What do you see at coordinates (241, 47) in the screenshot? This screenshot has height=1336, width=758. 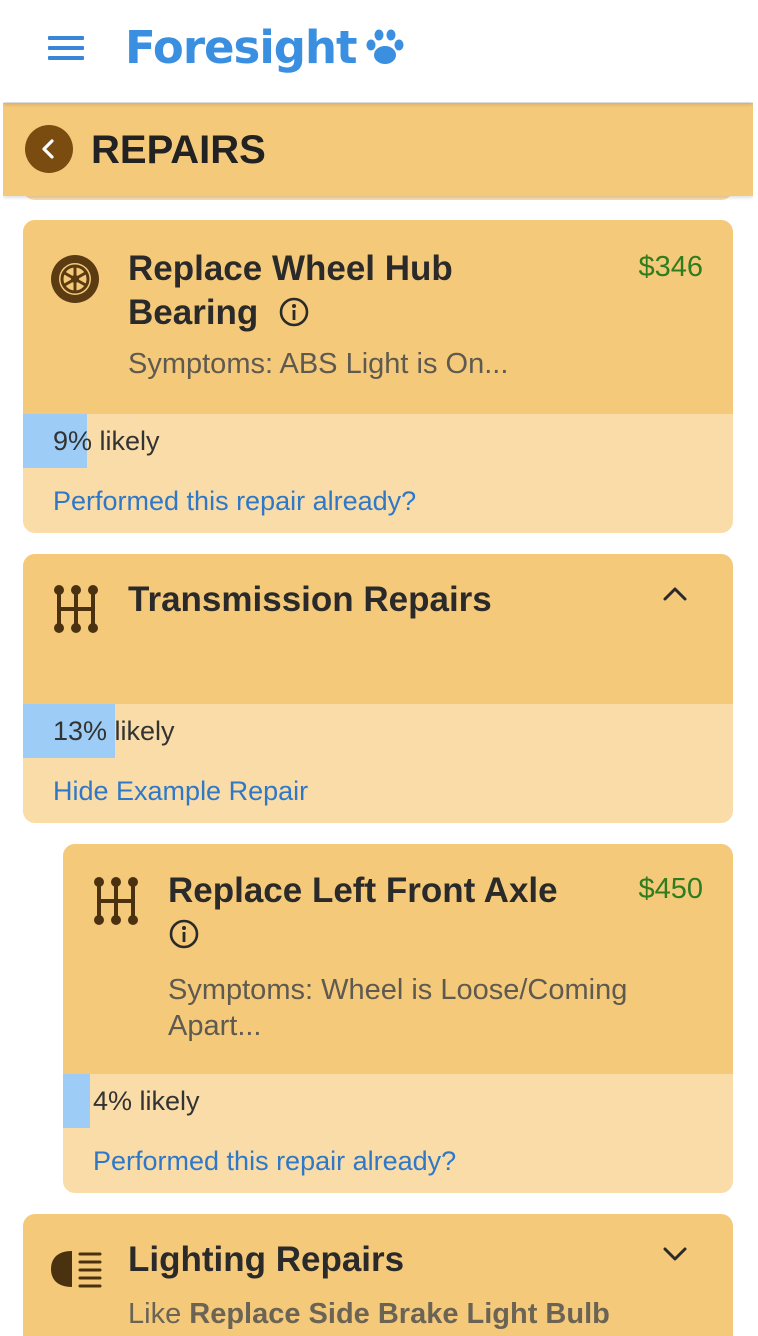 I see `logo-text: Foresight` at bounding box center [241, 47].